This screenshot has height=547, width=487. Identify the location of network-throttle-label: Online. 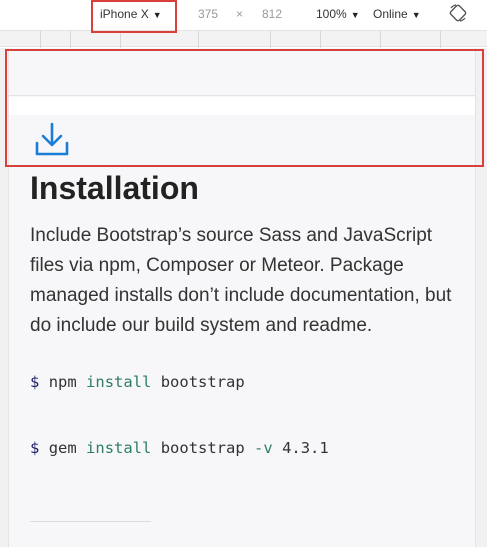
(390, 14).